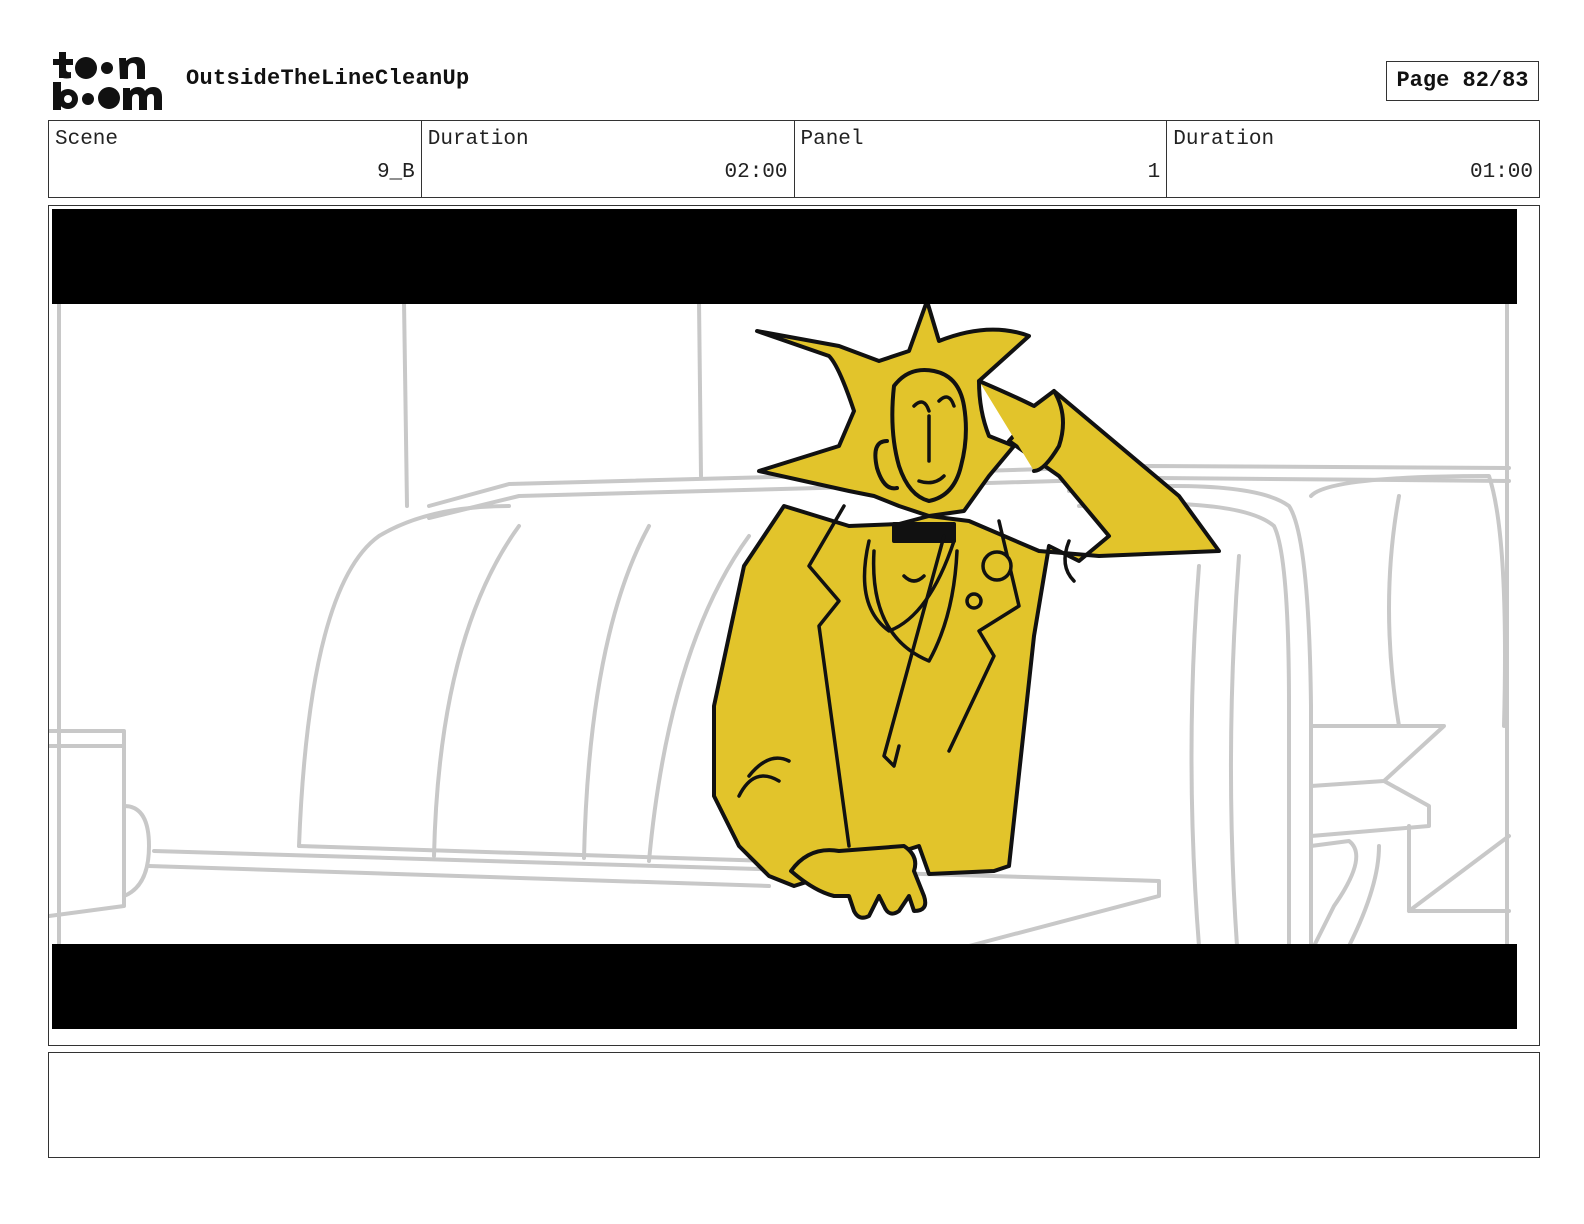 Image resolution: width=1584 pixels, height=1224 pixels. Describe the element at coordinates (478, 139) in the screenshot. I see `scene-duration-label: Duration` at that location.